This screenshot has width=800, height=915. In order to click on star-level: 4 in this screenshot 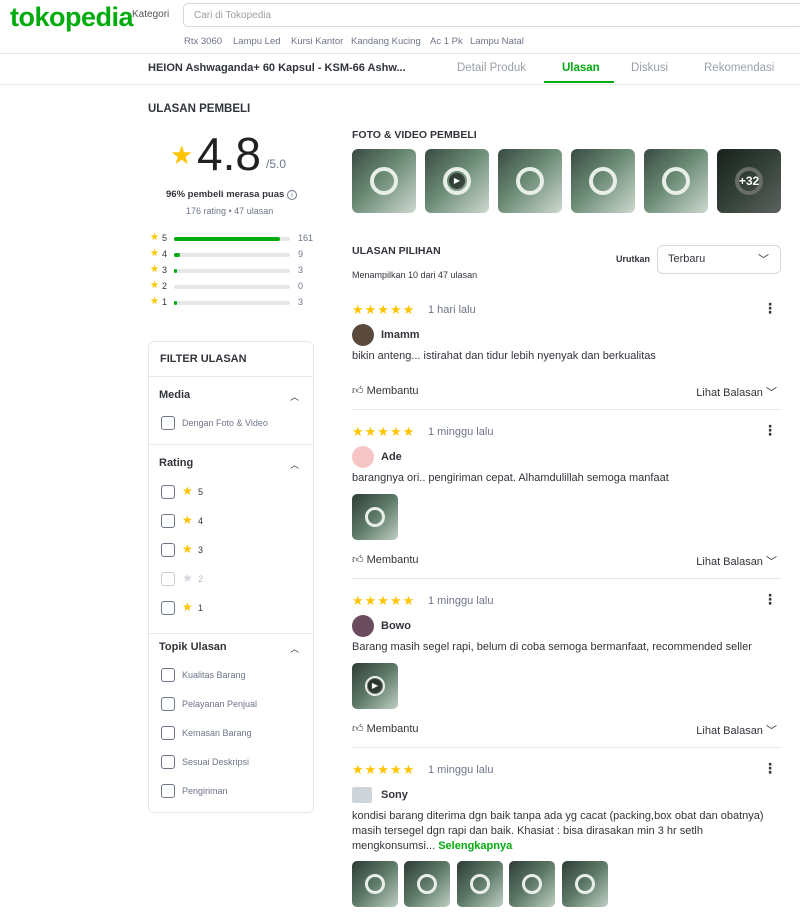, I will do `click(165, 254)`.